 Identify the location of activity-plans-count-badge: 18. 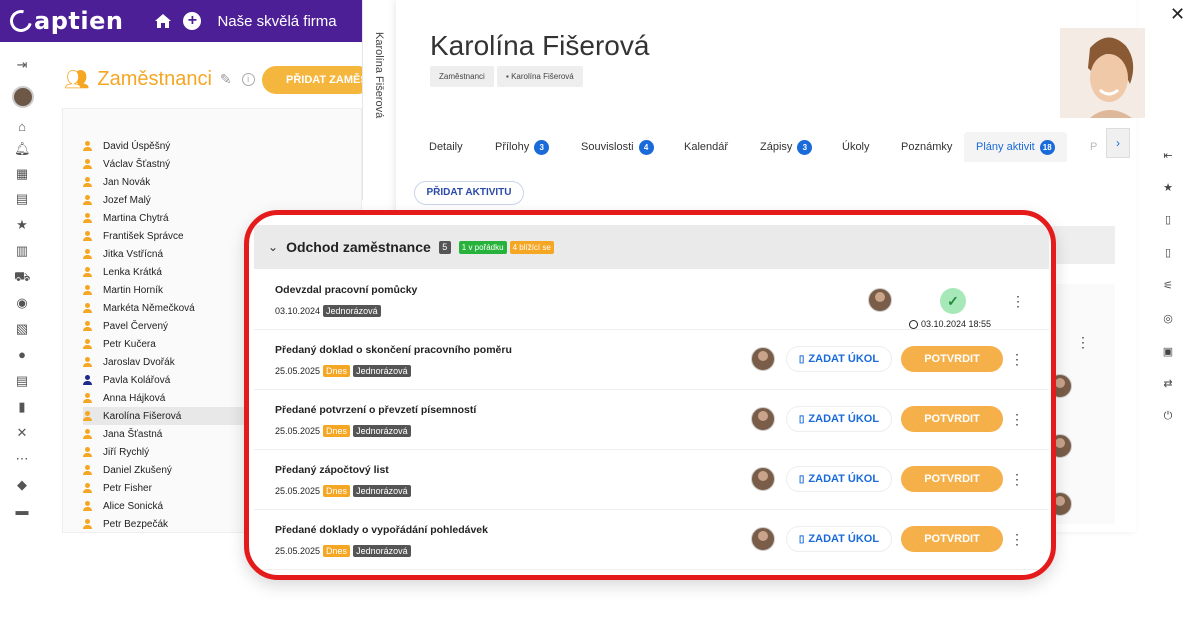
(1047, 147).